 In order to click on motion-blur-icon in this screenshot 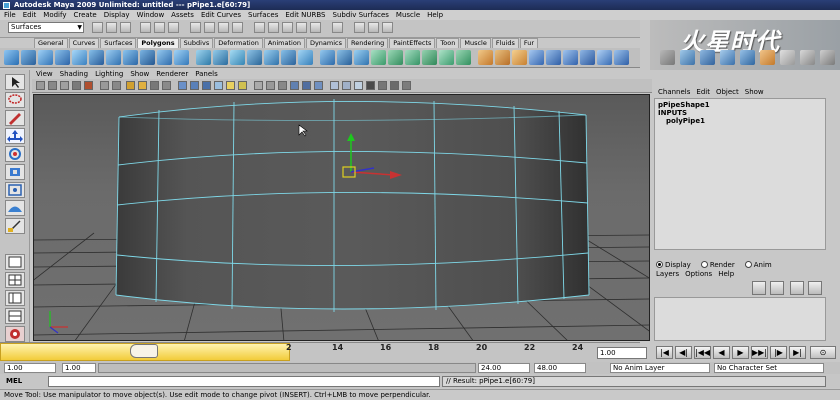, I will do `click(358, 85)`.